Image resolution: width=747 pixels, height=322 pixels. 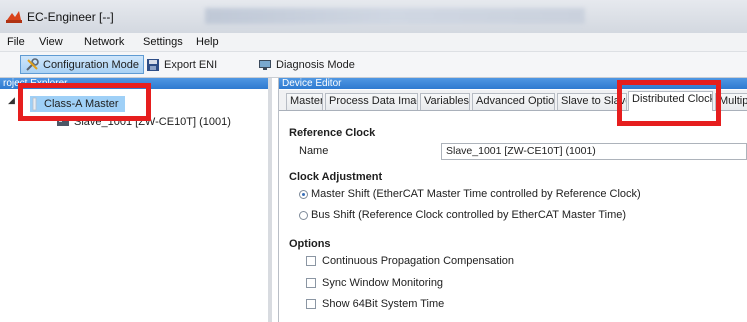 What do you see at coordinates (445, 101) in the screenshot?
I see `tab-variables: Variables` at bounding box center [445, 101].